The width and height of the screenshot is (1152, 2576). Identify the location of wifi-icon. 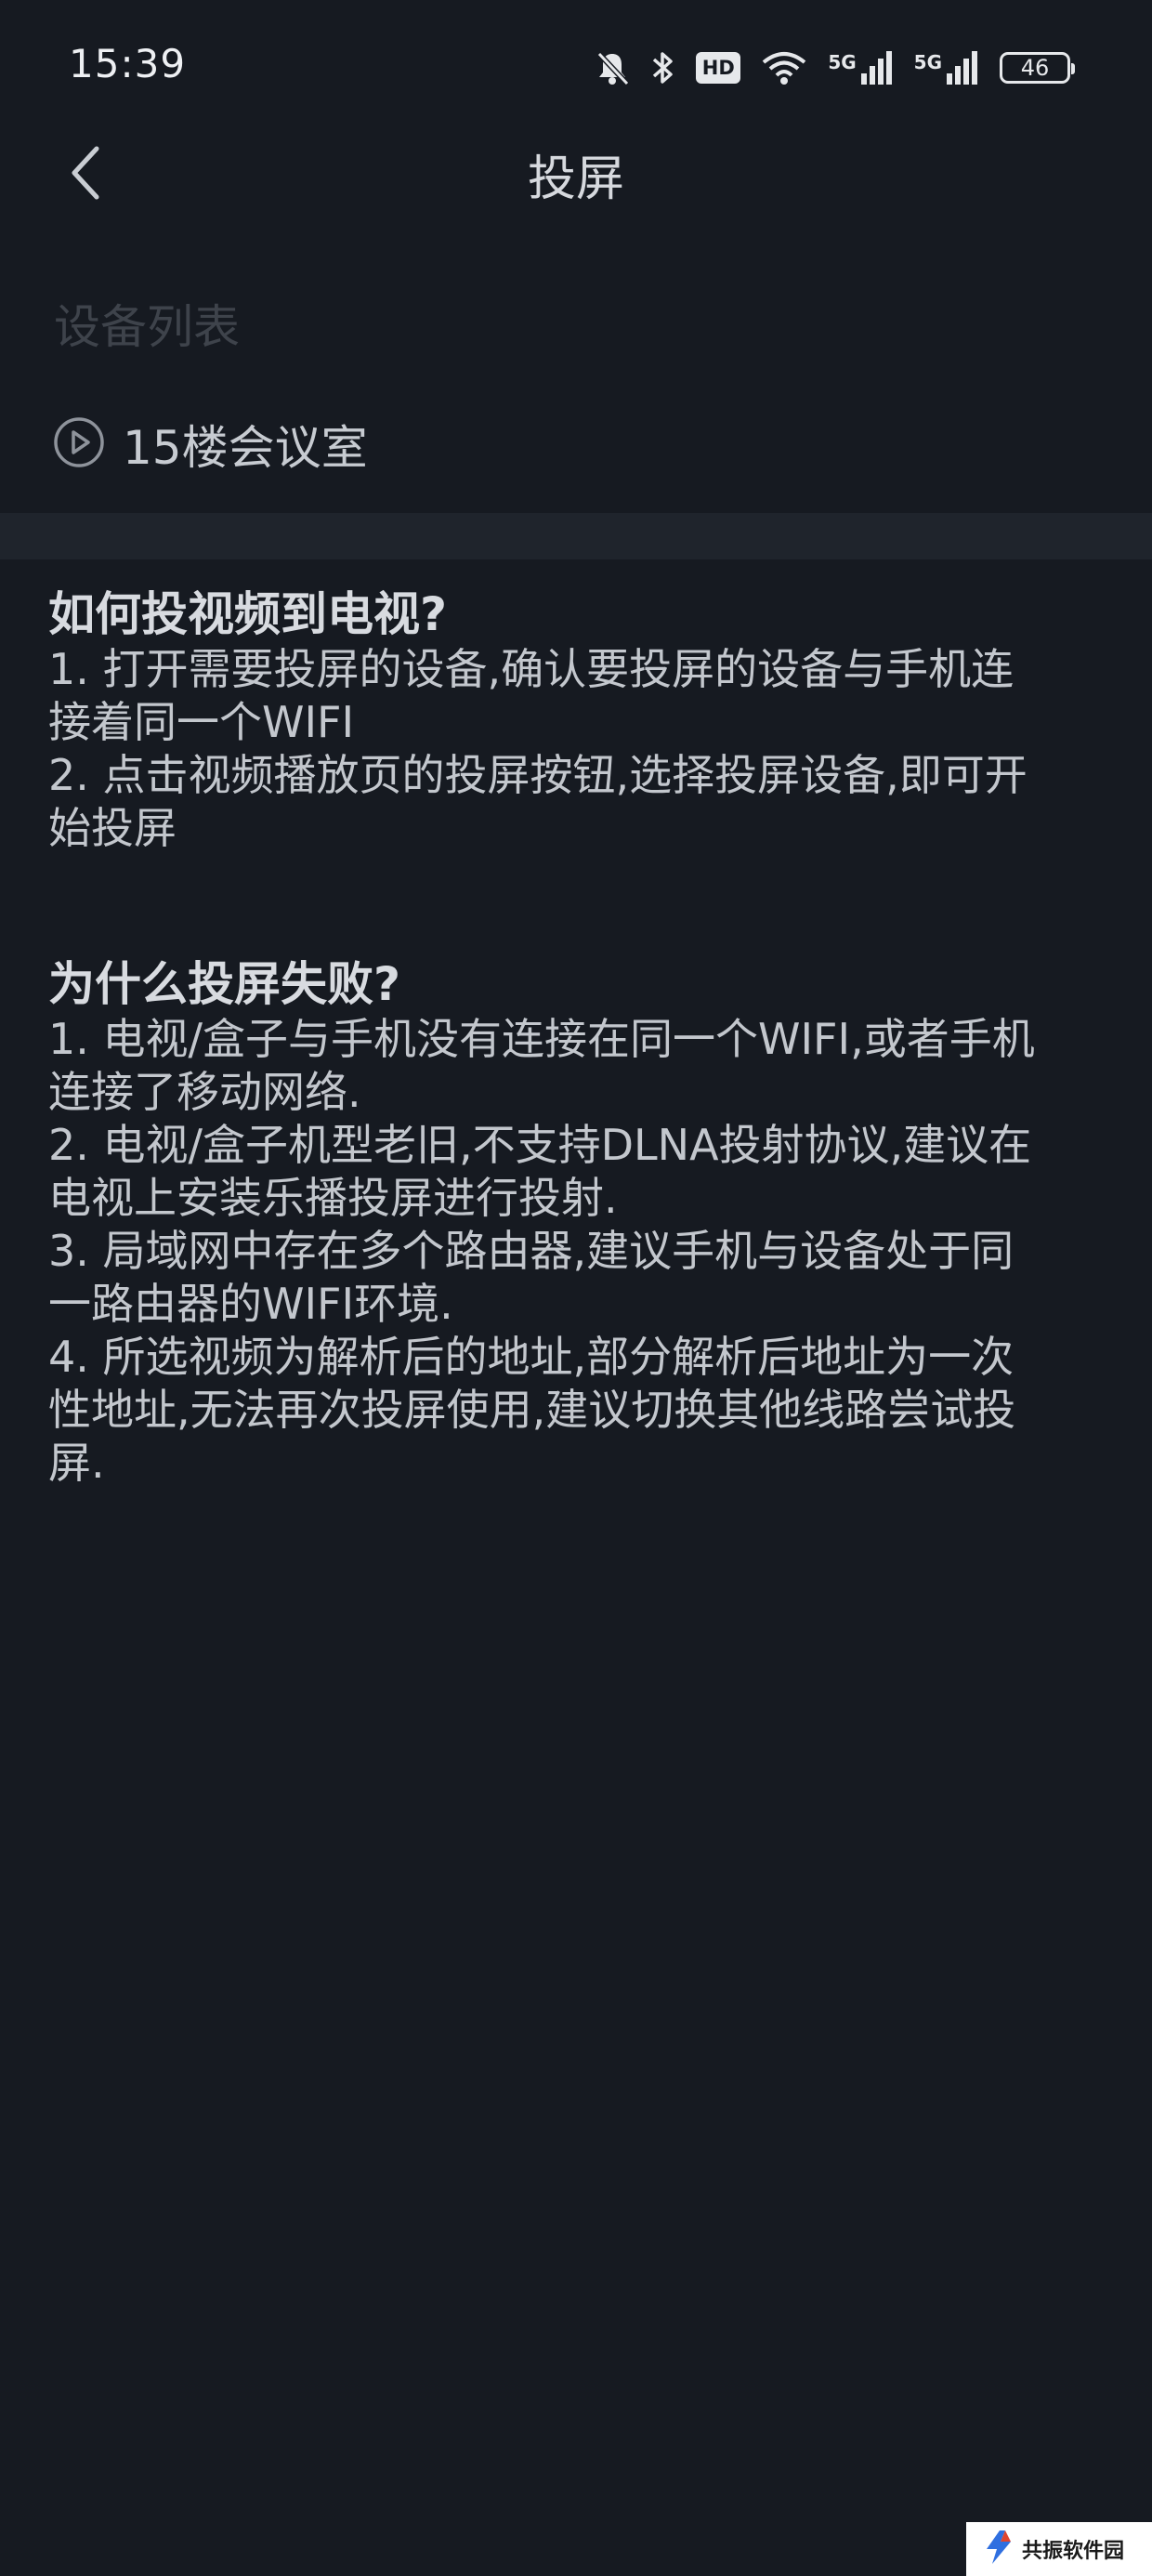
(784, 67).